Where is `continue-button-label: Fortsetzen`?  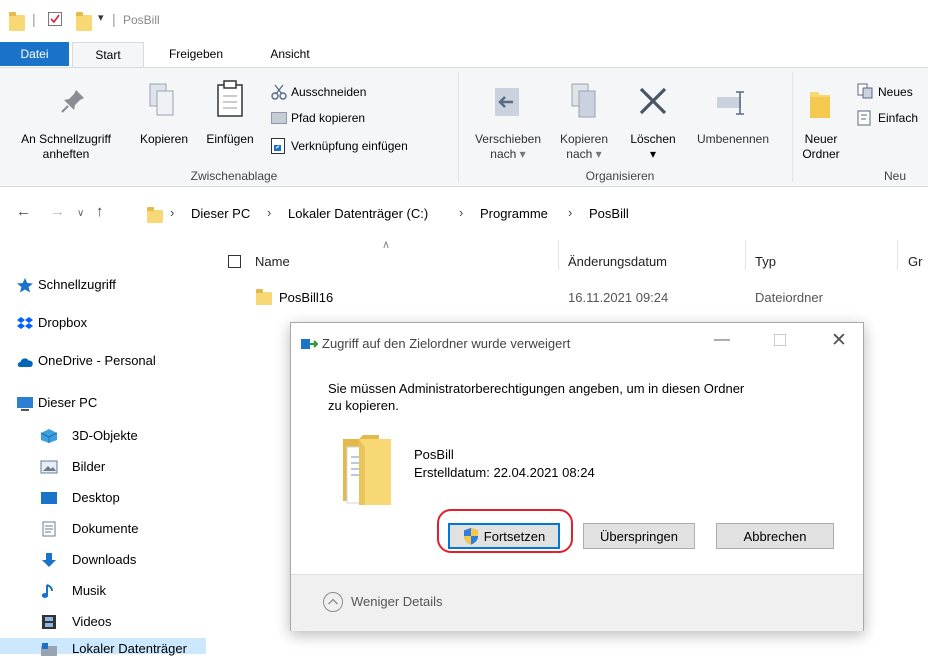
continue-button-label: Fortsetzen is located at coordinates (514, 536).